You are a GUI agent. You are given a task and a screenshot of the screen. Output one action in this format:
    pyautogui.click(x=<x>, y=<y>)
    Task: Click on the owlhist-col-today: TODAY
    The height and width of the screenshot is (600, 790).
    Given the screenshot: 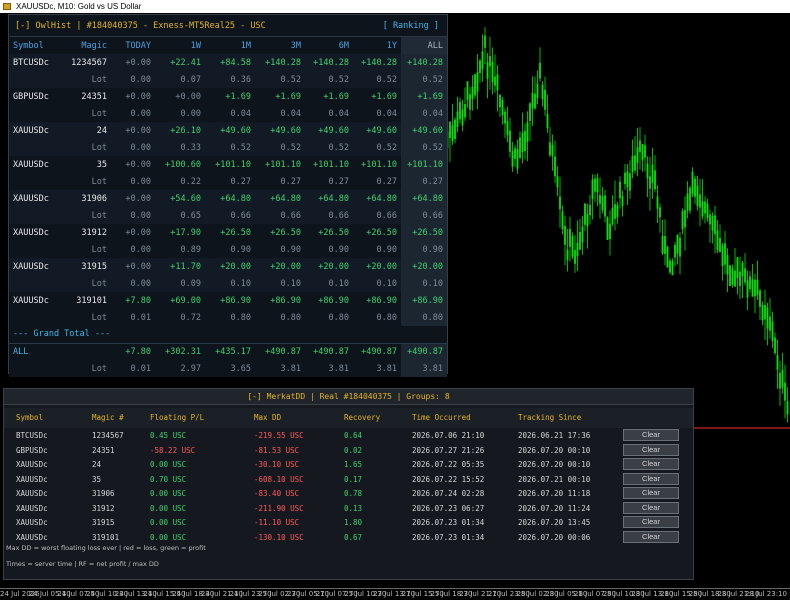 What is the action you would take?
    pyautogui.click(x=133, y=45)
    